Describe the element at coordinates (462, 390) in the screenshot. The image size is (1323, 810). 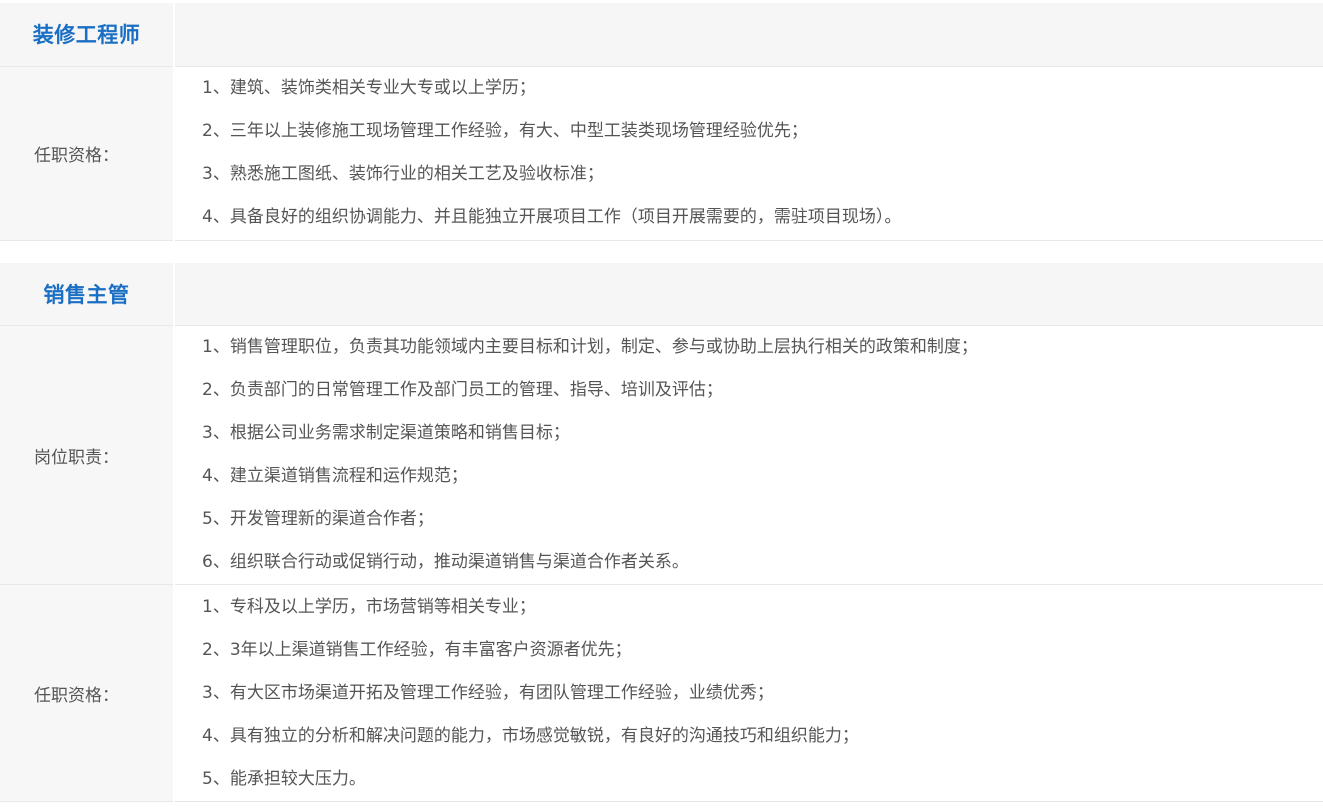
I see `list-item: 2、负责部门的日常管理工作及部门员工的管理、指导、培训及评估；` at that location.